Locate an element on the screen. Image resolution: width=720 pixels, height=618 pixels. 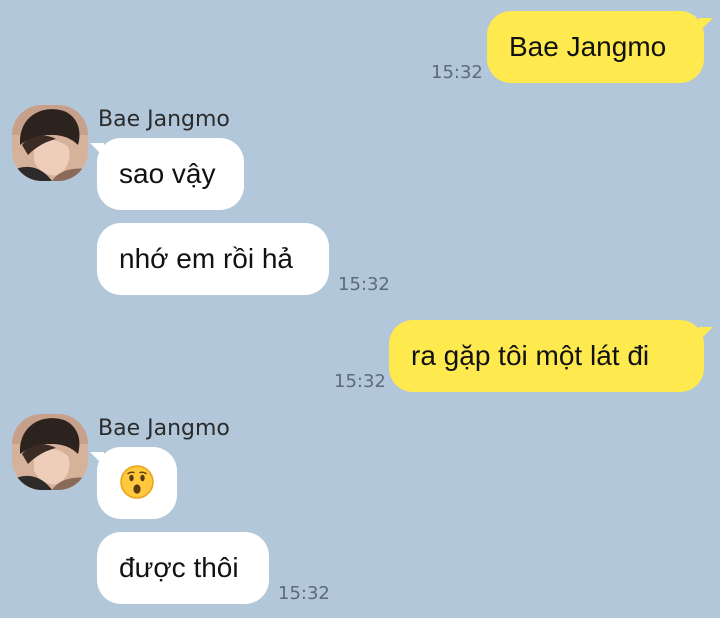
message-bubble-incoming: nhớ em rồi hả is located at coordinates (213, 259).